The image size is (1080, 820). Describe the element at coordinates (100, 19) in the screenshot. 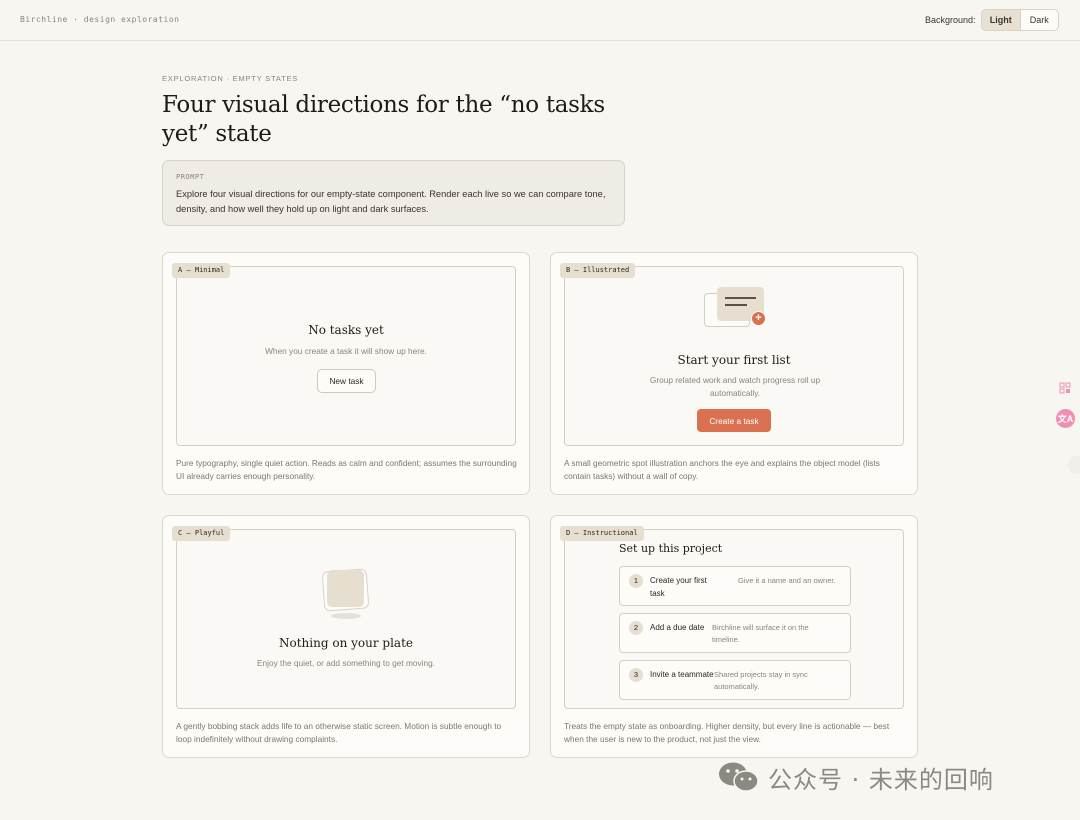

I see `brand-label: Birchline · design exploration` at that location.